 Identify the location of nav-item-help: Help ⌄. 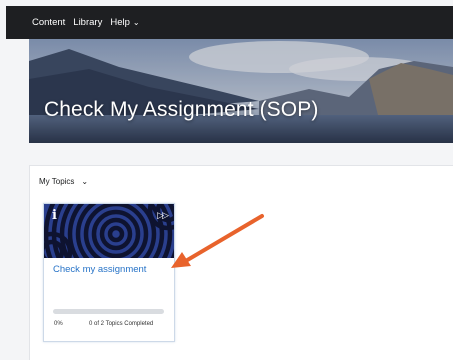
(124, 22).